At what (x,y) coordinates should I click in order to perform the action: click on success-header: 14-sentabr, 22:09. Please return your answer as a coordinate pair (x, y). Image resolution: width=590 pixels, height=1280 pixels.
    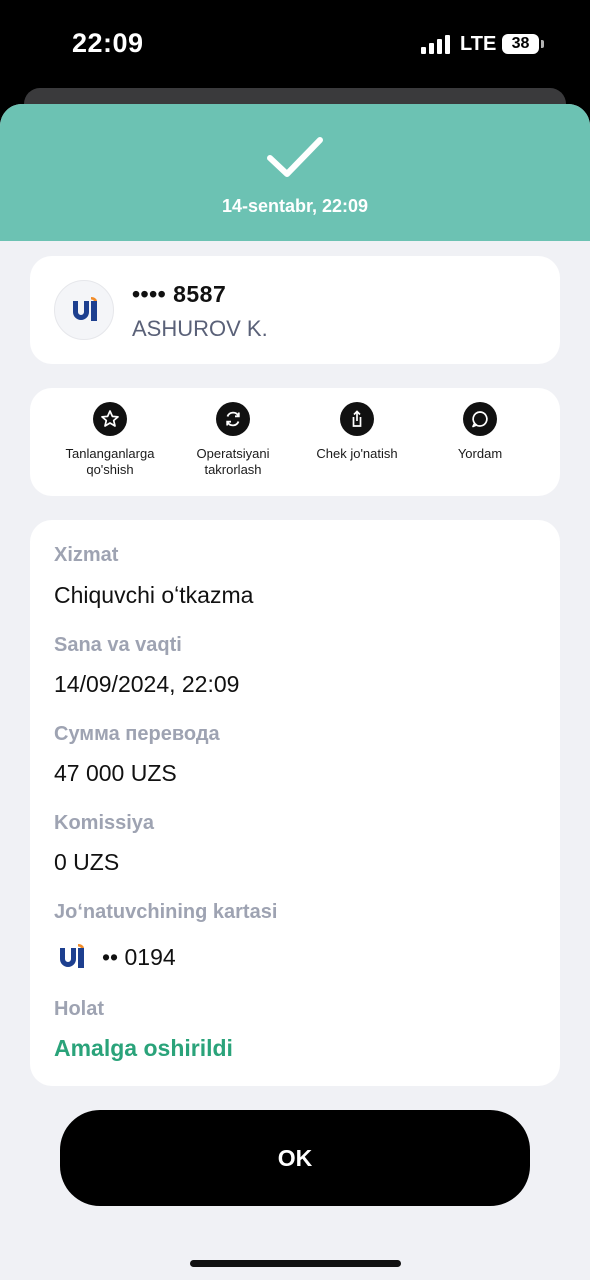
    Looking at the image, I should click on (295, 172).